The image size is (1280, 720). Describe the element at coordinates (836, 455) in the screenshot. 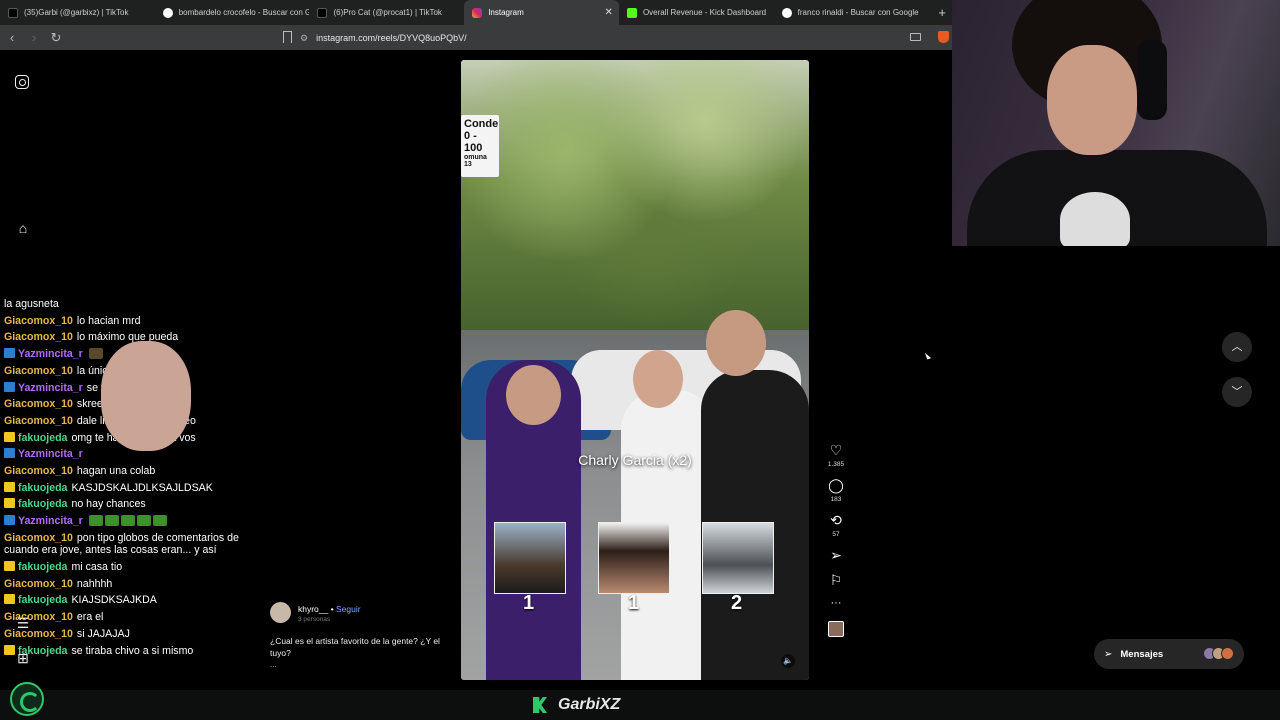

I see `like-button: ♡ 1.385` at that location.